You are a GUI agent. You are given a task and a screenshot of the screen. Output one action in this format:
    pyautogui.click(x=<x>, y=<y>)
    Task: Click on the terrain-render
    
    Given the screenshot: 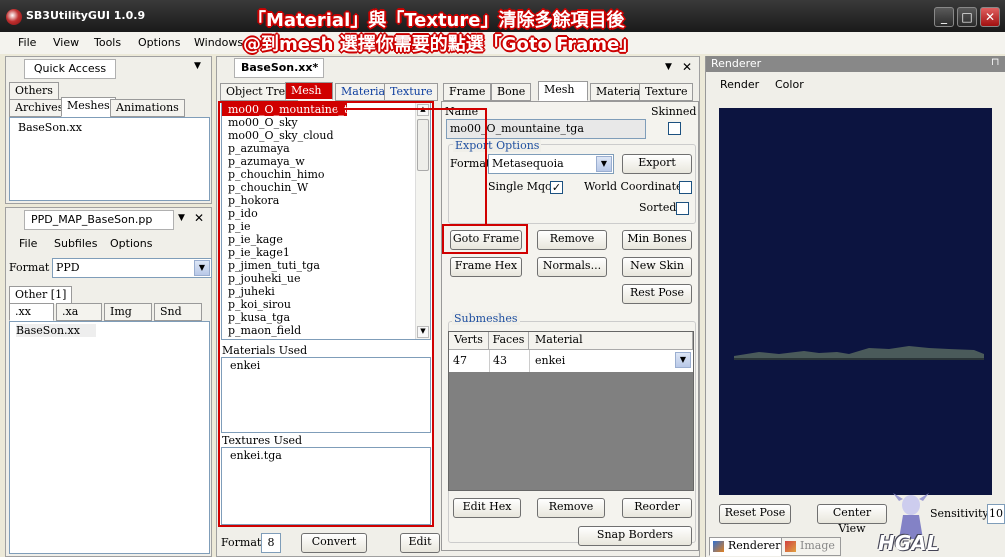 What is the action you would take?
    pyautogui.click(x=859, y=353)
    